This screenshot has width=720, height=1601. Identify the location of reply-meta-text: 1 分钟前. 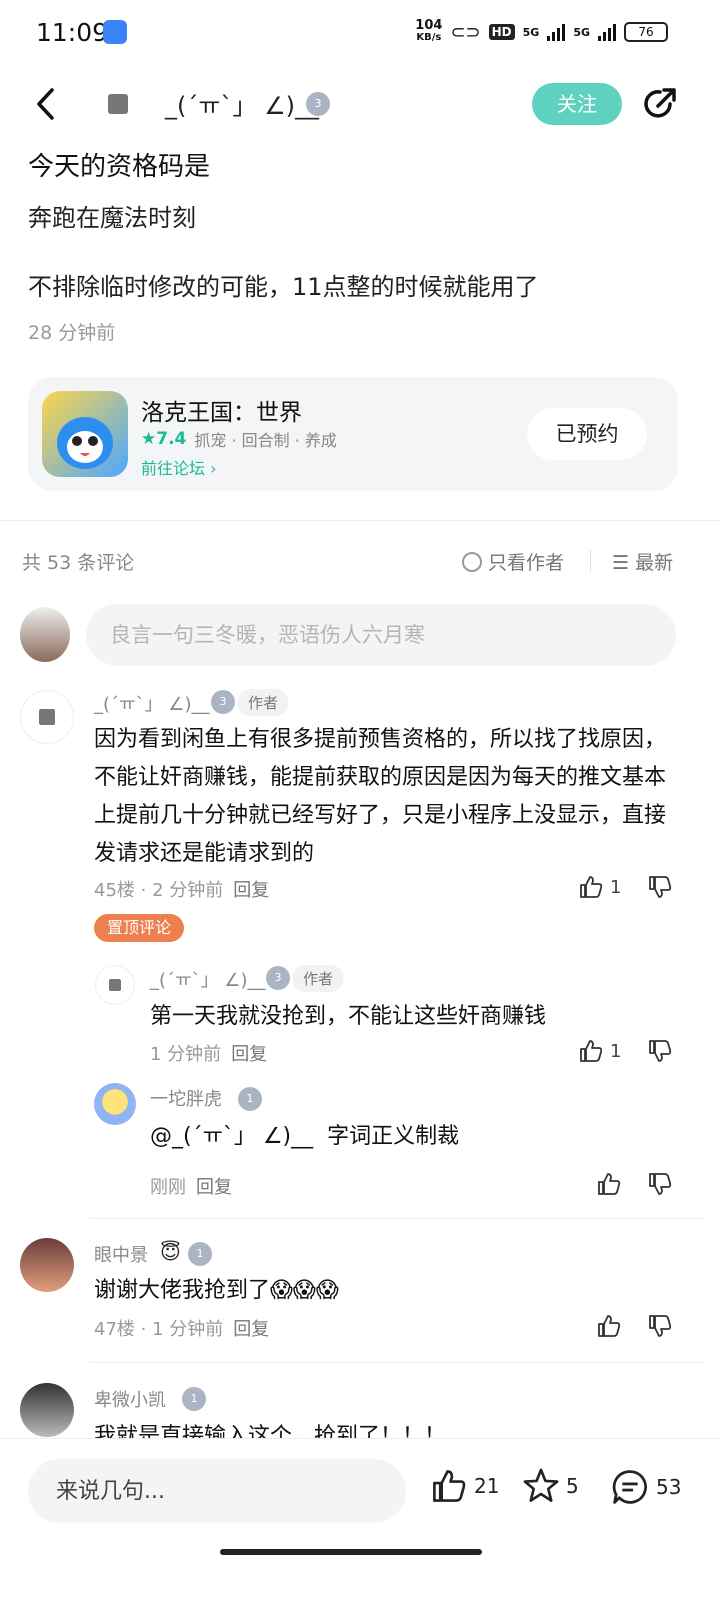
(186, 1054).